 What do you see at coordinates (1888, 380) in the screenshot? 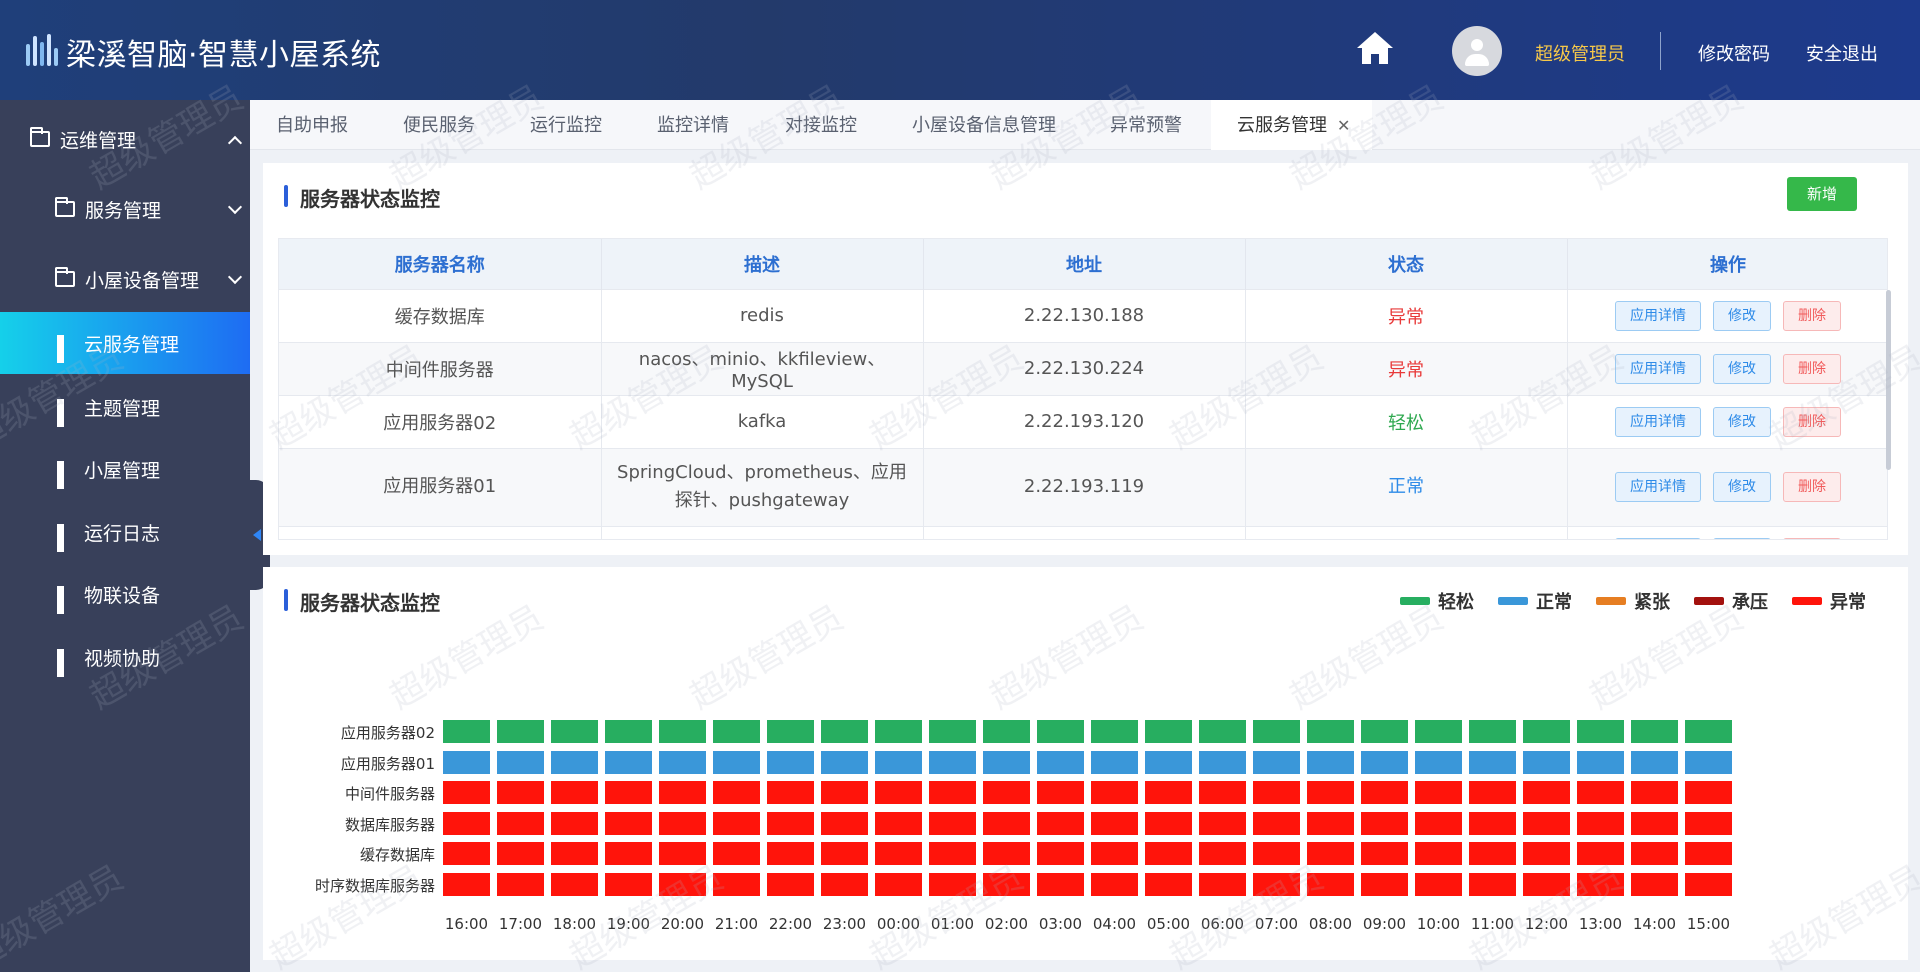
I see `table-scrollbar` at bounding box center [1888, 380].